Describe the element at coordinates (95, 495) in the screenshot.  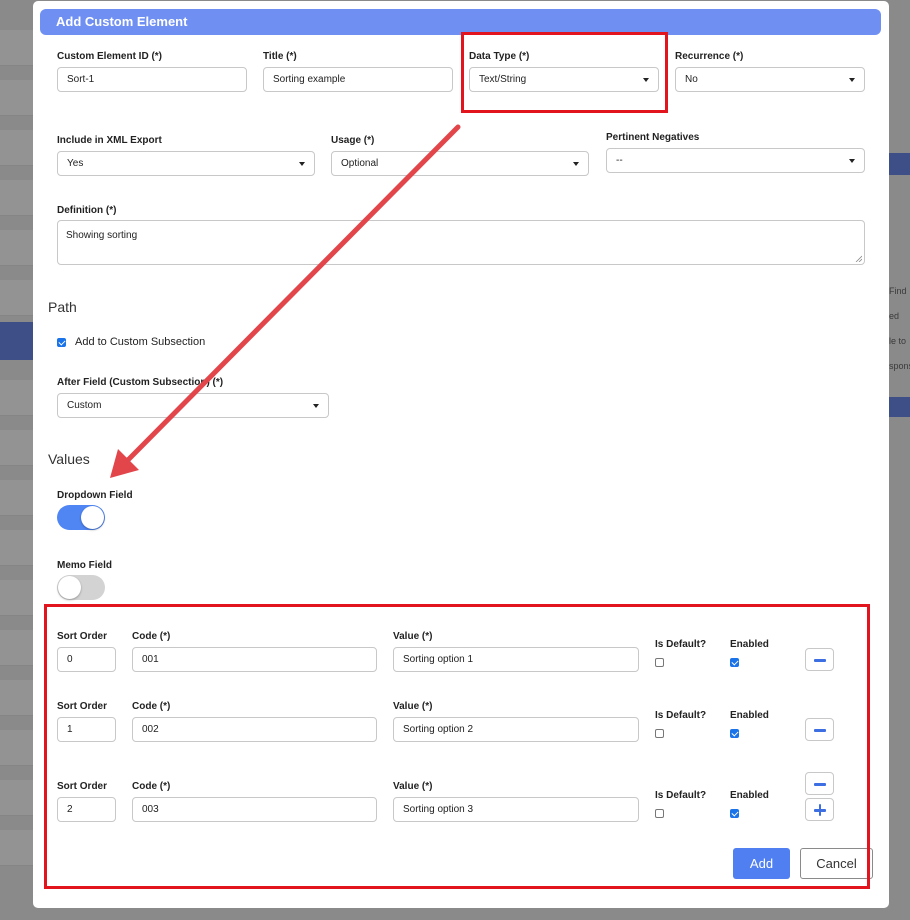
I see `dropdown-field-label: Dropdown Field` at that location.